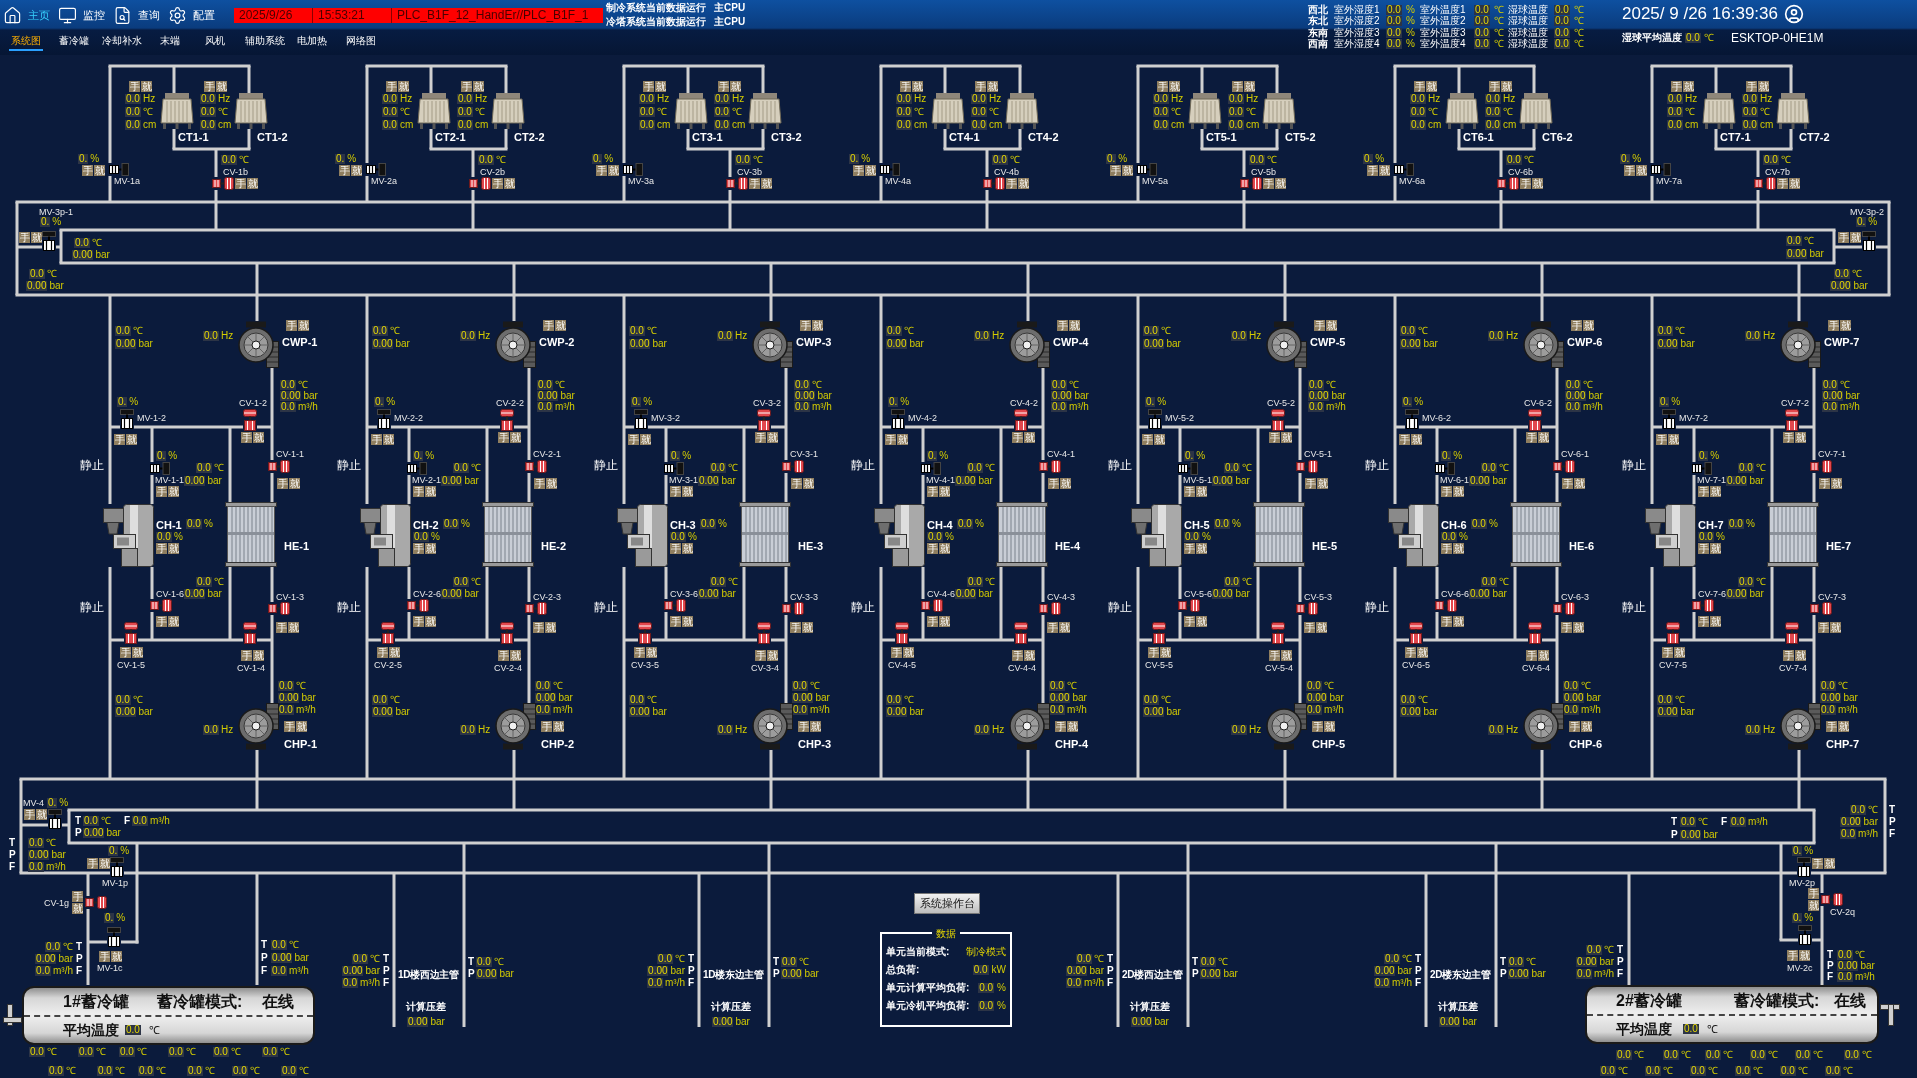  Describe the element at coordinates (136, 15) in the screenshot. I see `nav-button: 查询` at that location.